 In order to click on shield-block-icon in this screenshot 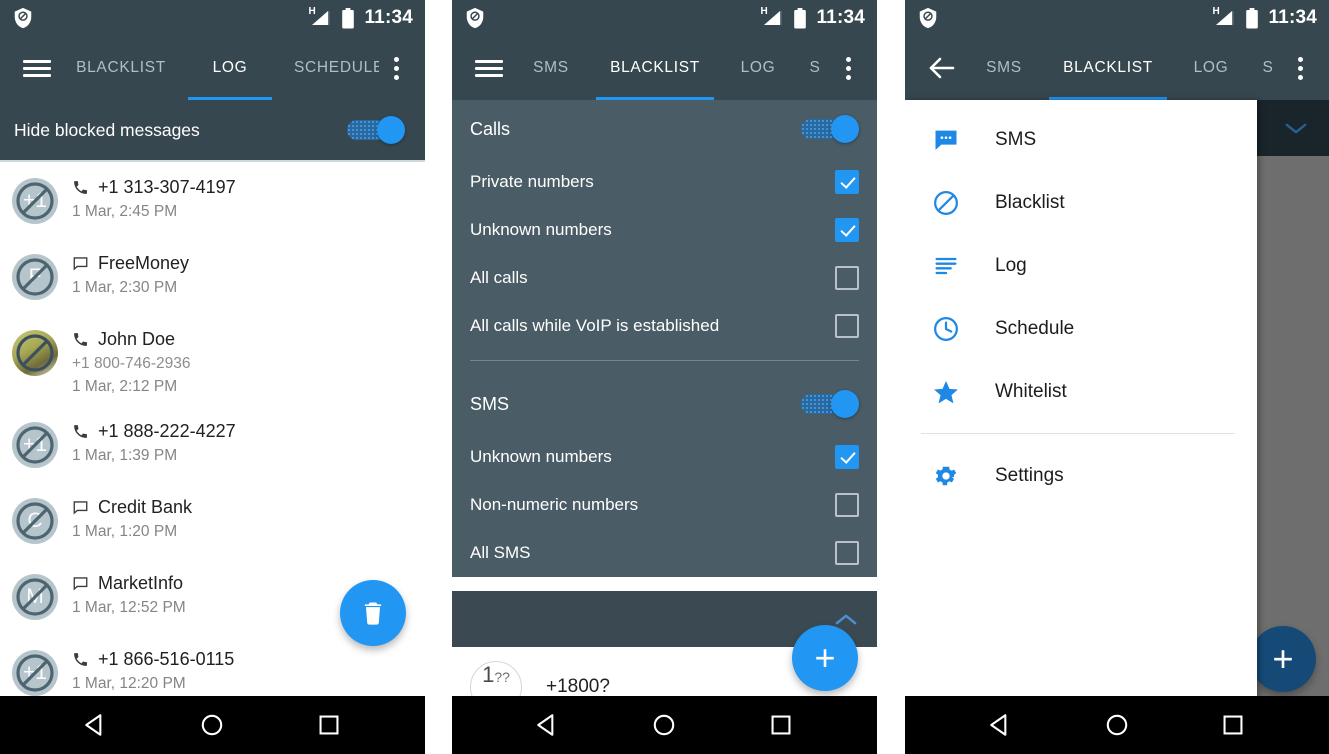, I will do `click(475, 18)`.